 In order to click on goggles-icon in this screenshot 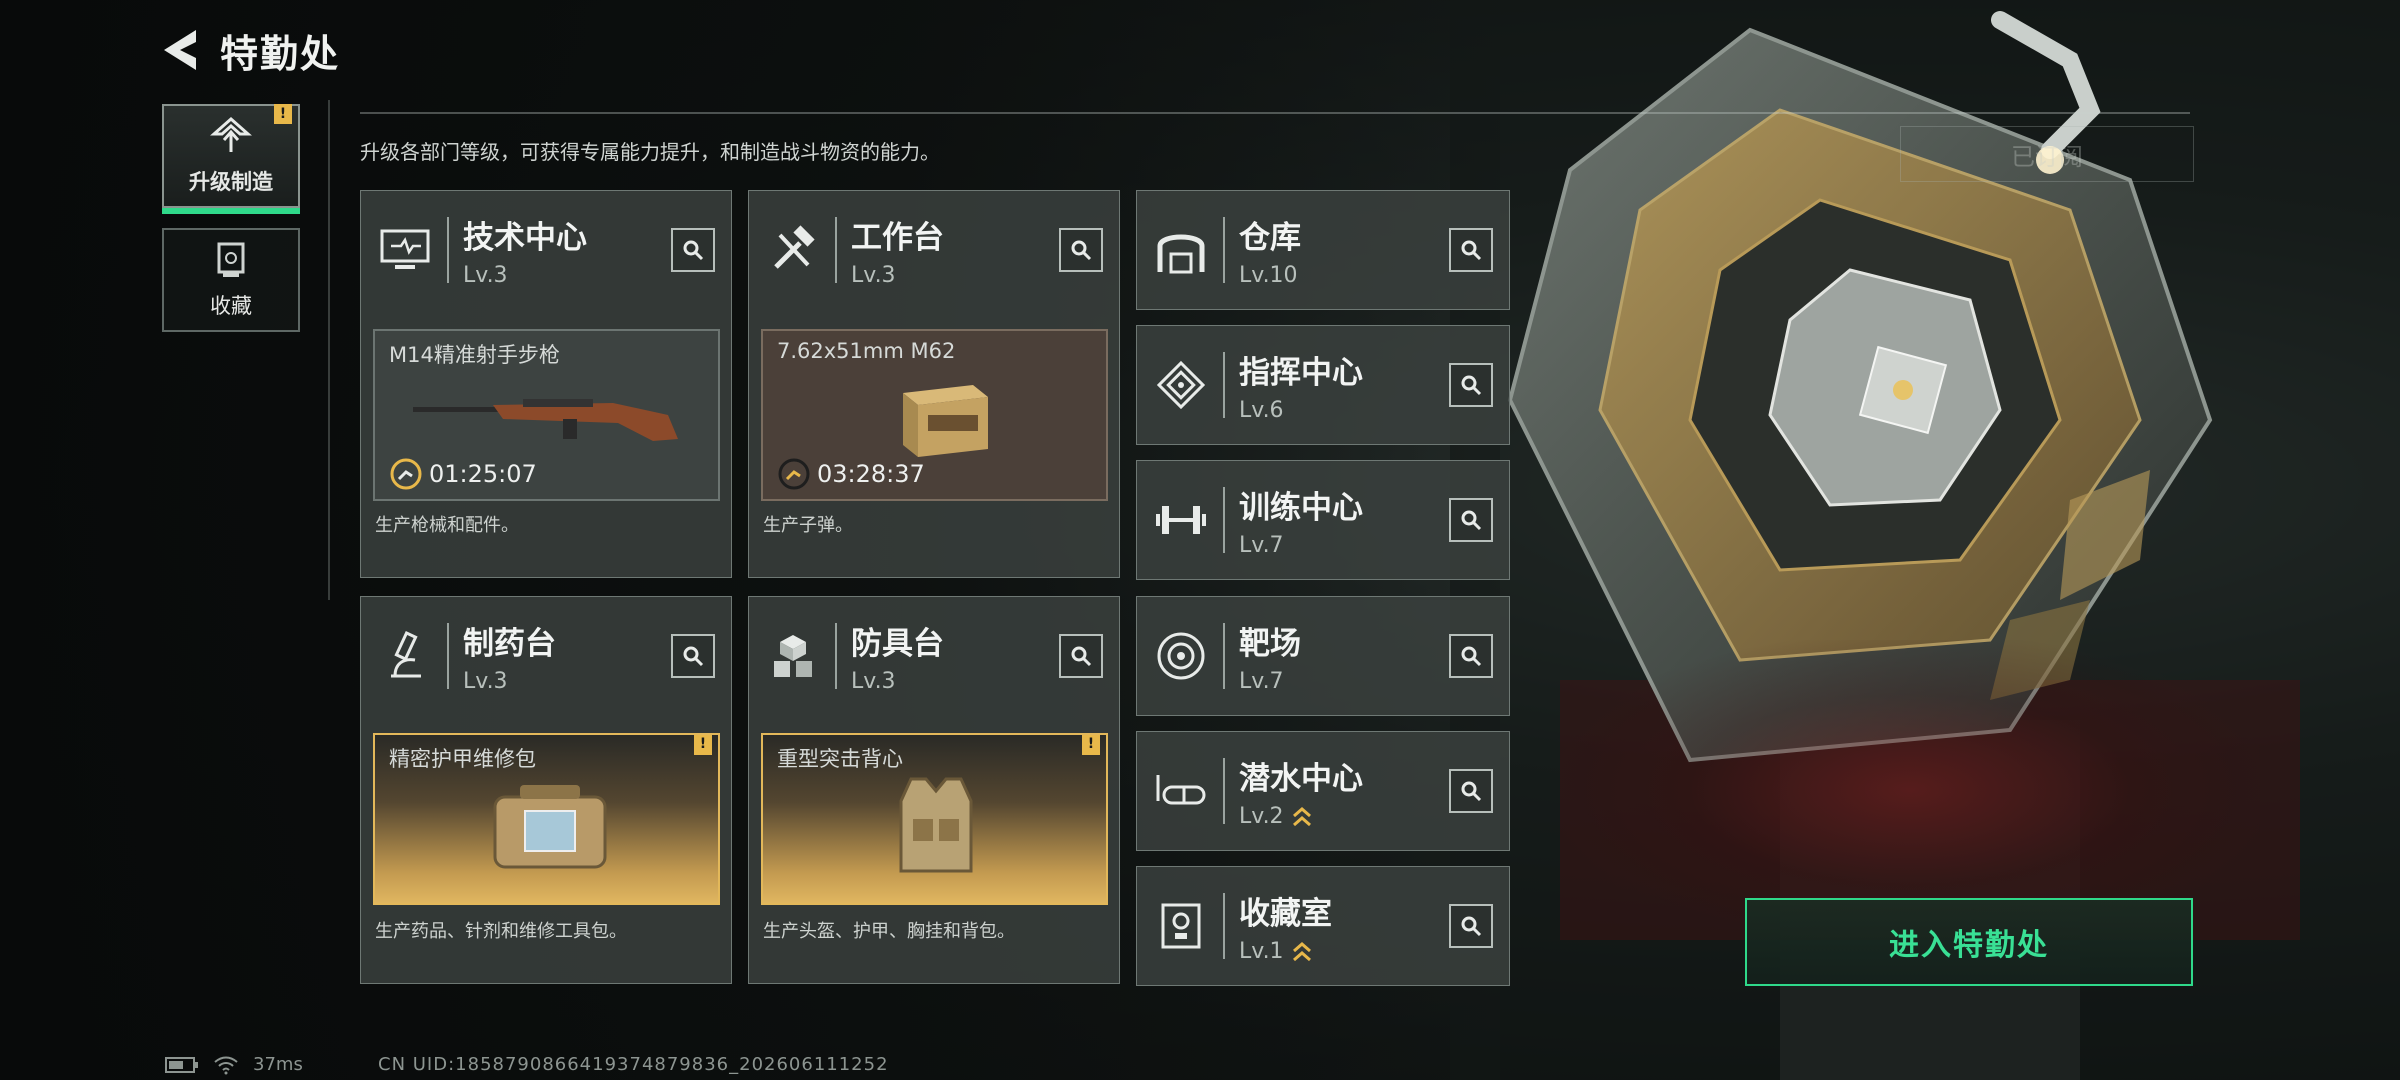, I will do `click(1181, 791)`.